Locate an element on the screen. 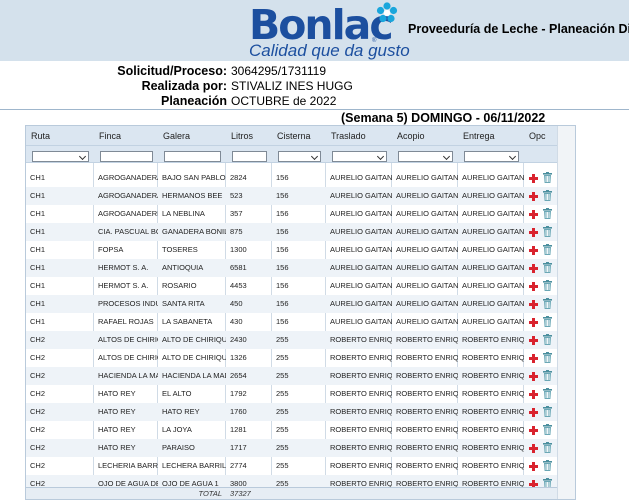  cell-traslado: AURELIO GAITAN is located at coordinates (361, 177).